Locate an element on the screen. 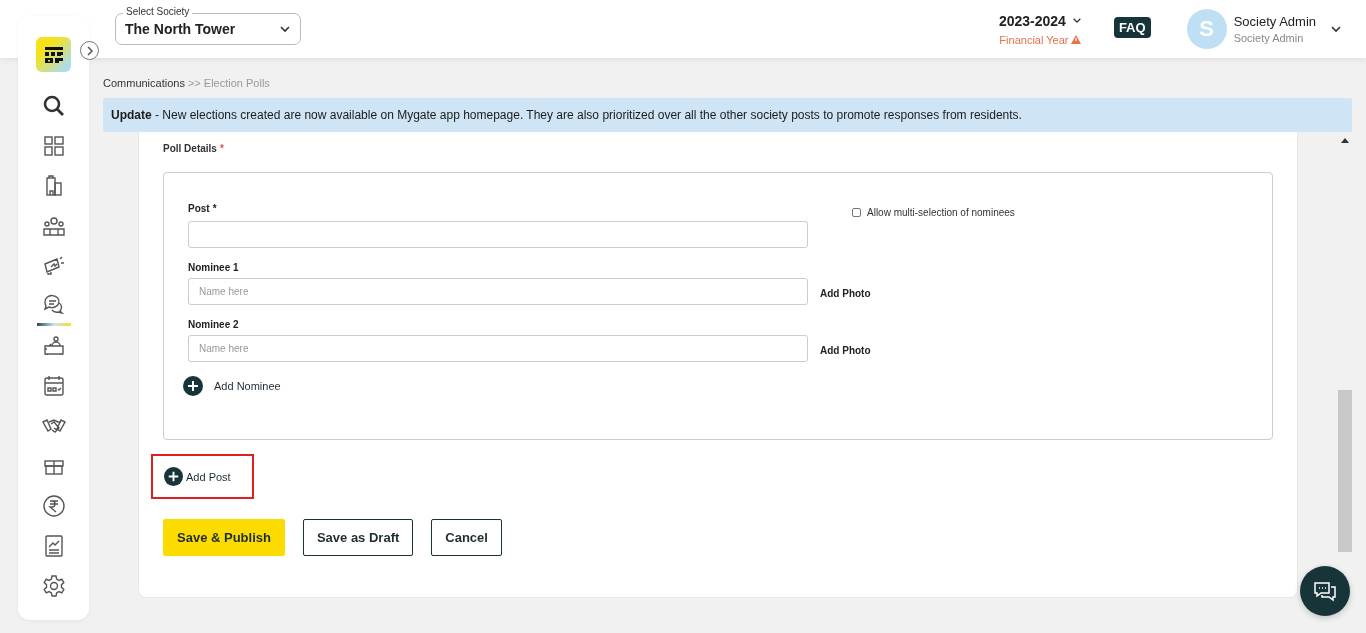 The height and width of the screenshot is (633, 1366). user-role: Society Admin is located at coordinates (1269, 38).